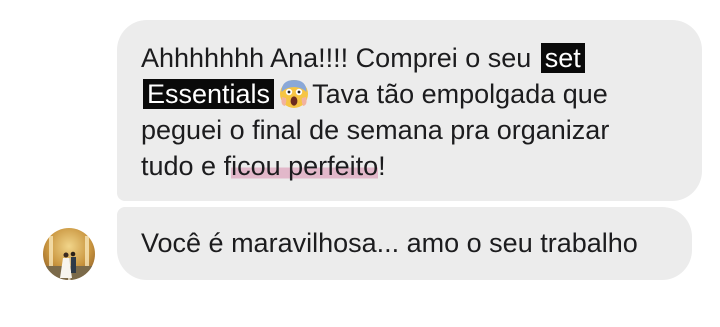 The width and height of the screenshot is (720, 327). I want to click on message-text: !, so click(382, 166).